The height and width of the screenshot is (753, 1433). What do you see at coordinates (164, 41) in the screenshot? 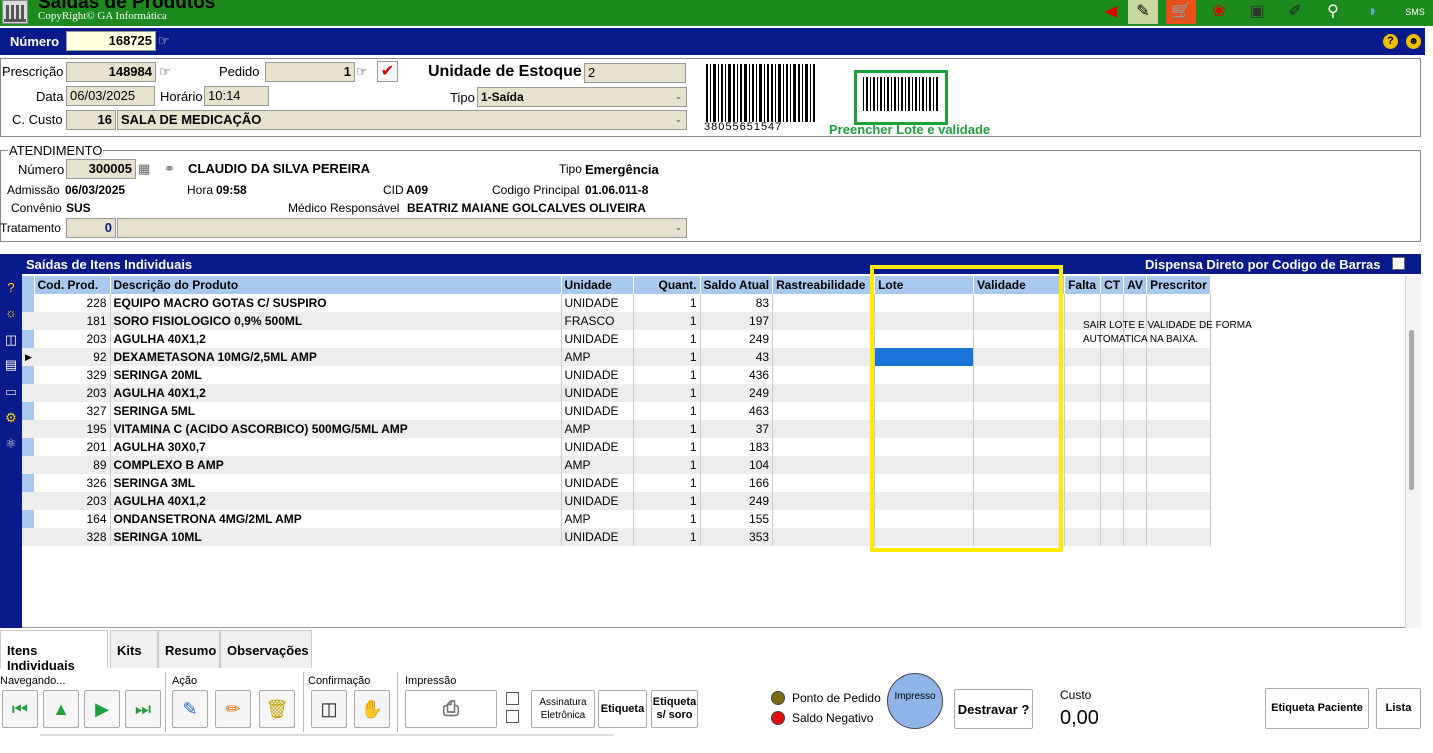
I see `pointer-hand-icon: ☞` at bounding box center [164, 41].